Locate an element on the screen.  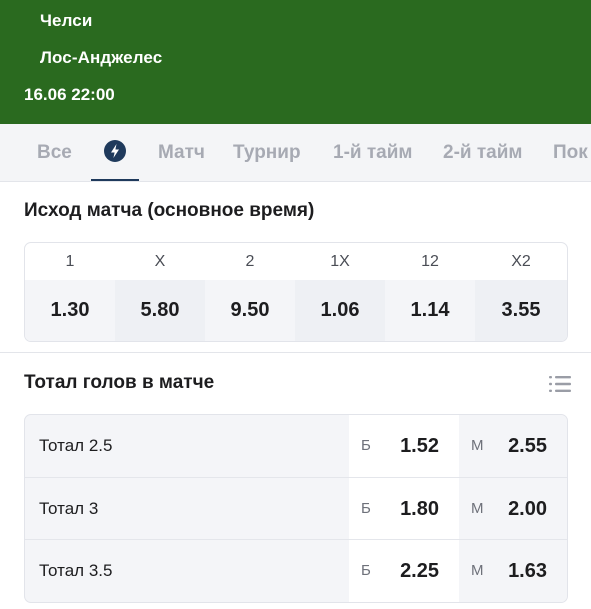
tab-all: Все is located at coordinates (54, 152).